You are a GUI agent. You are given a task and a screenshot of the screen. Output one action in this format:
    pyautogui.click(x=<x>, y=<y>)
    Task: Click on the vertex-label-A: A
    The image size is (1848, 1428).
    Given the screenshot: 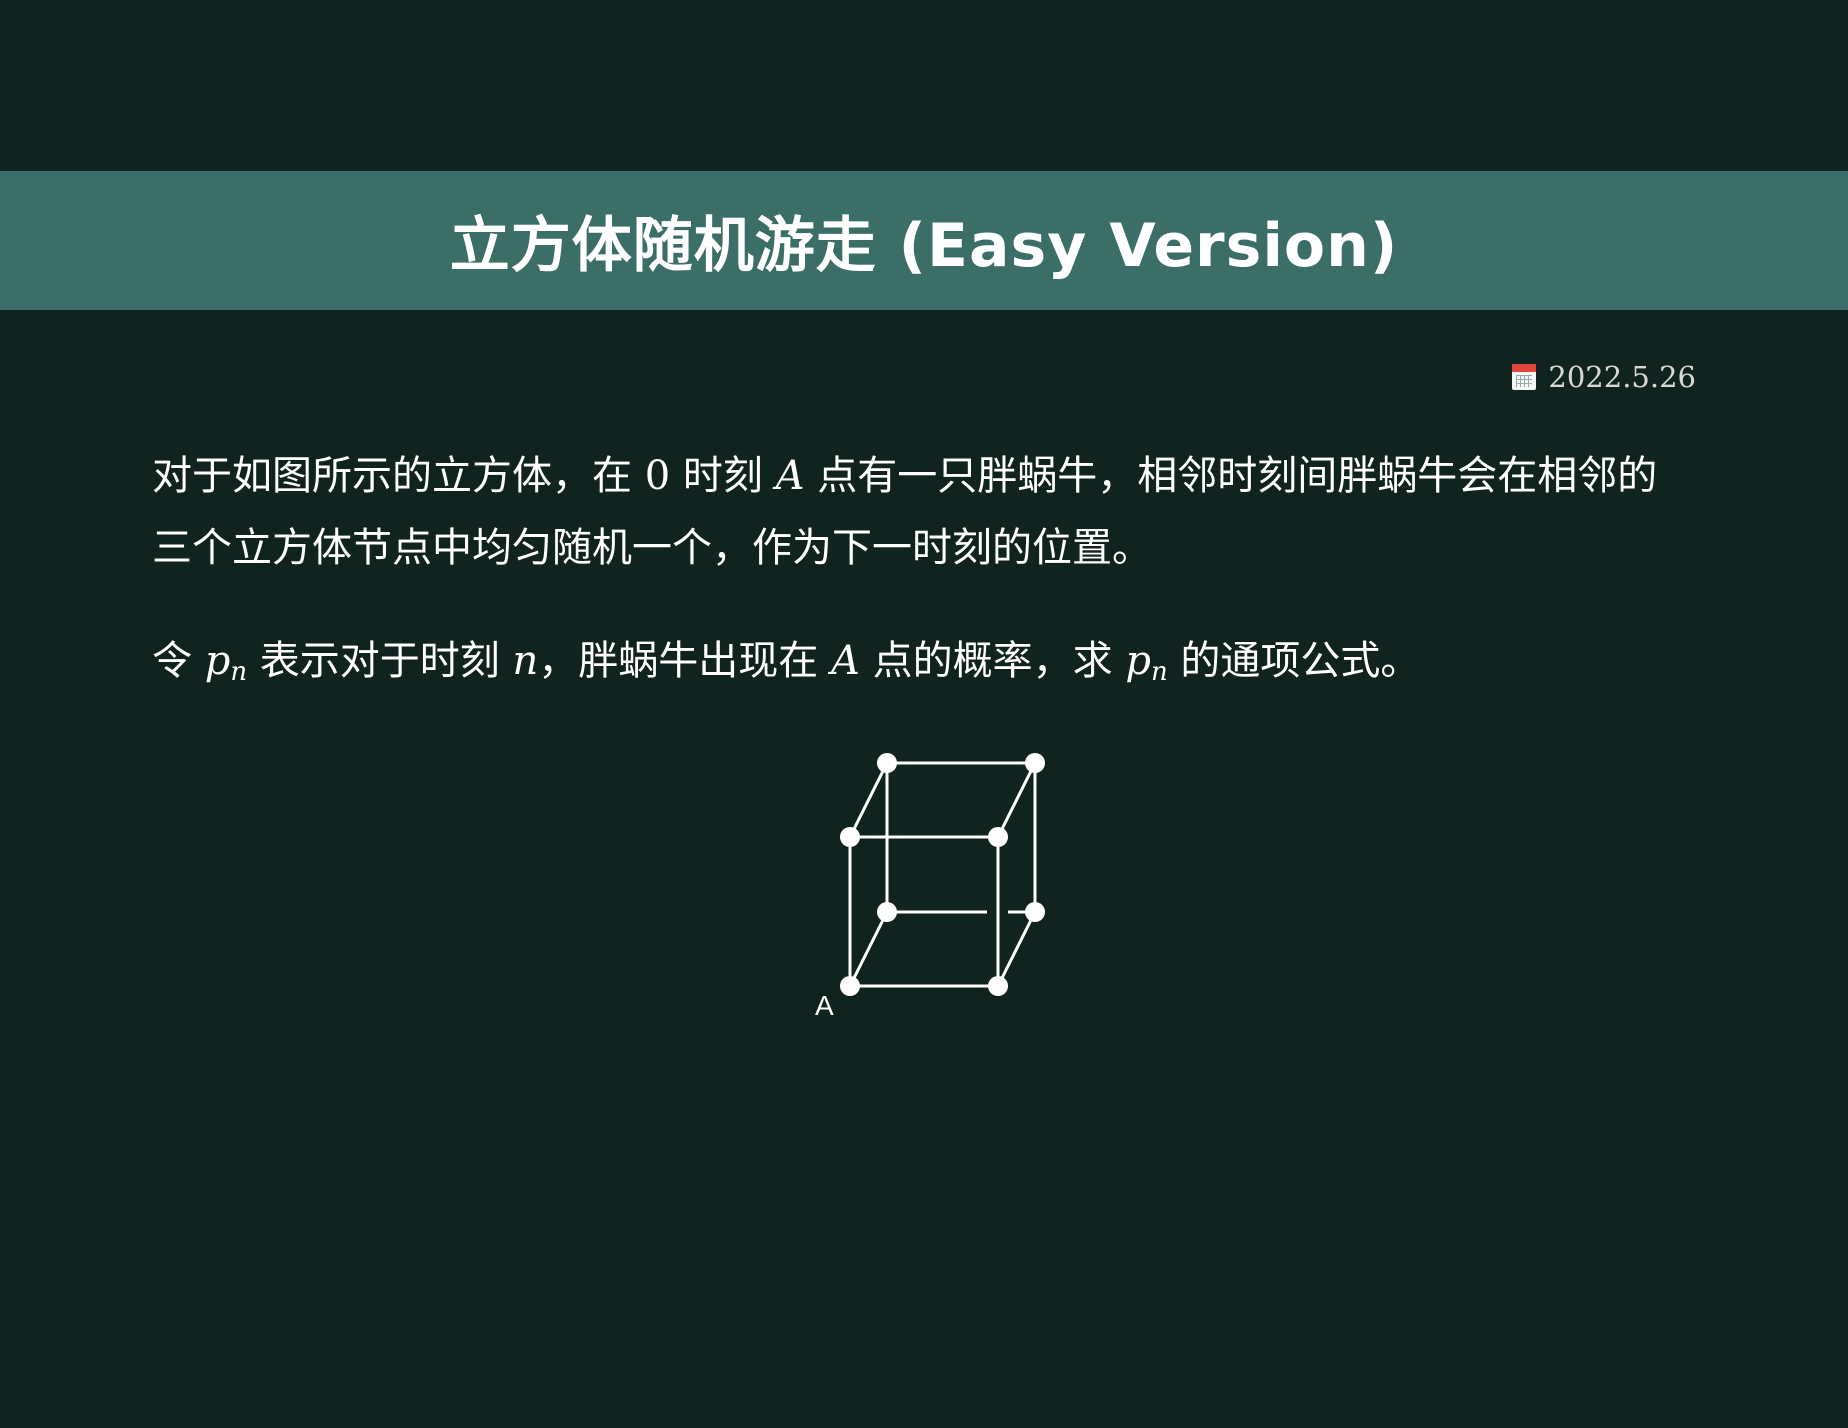 What is the action you would take?
    pyautogui.click(x=824, y=1005)
    